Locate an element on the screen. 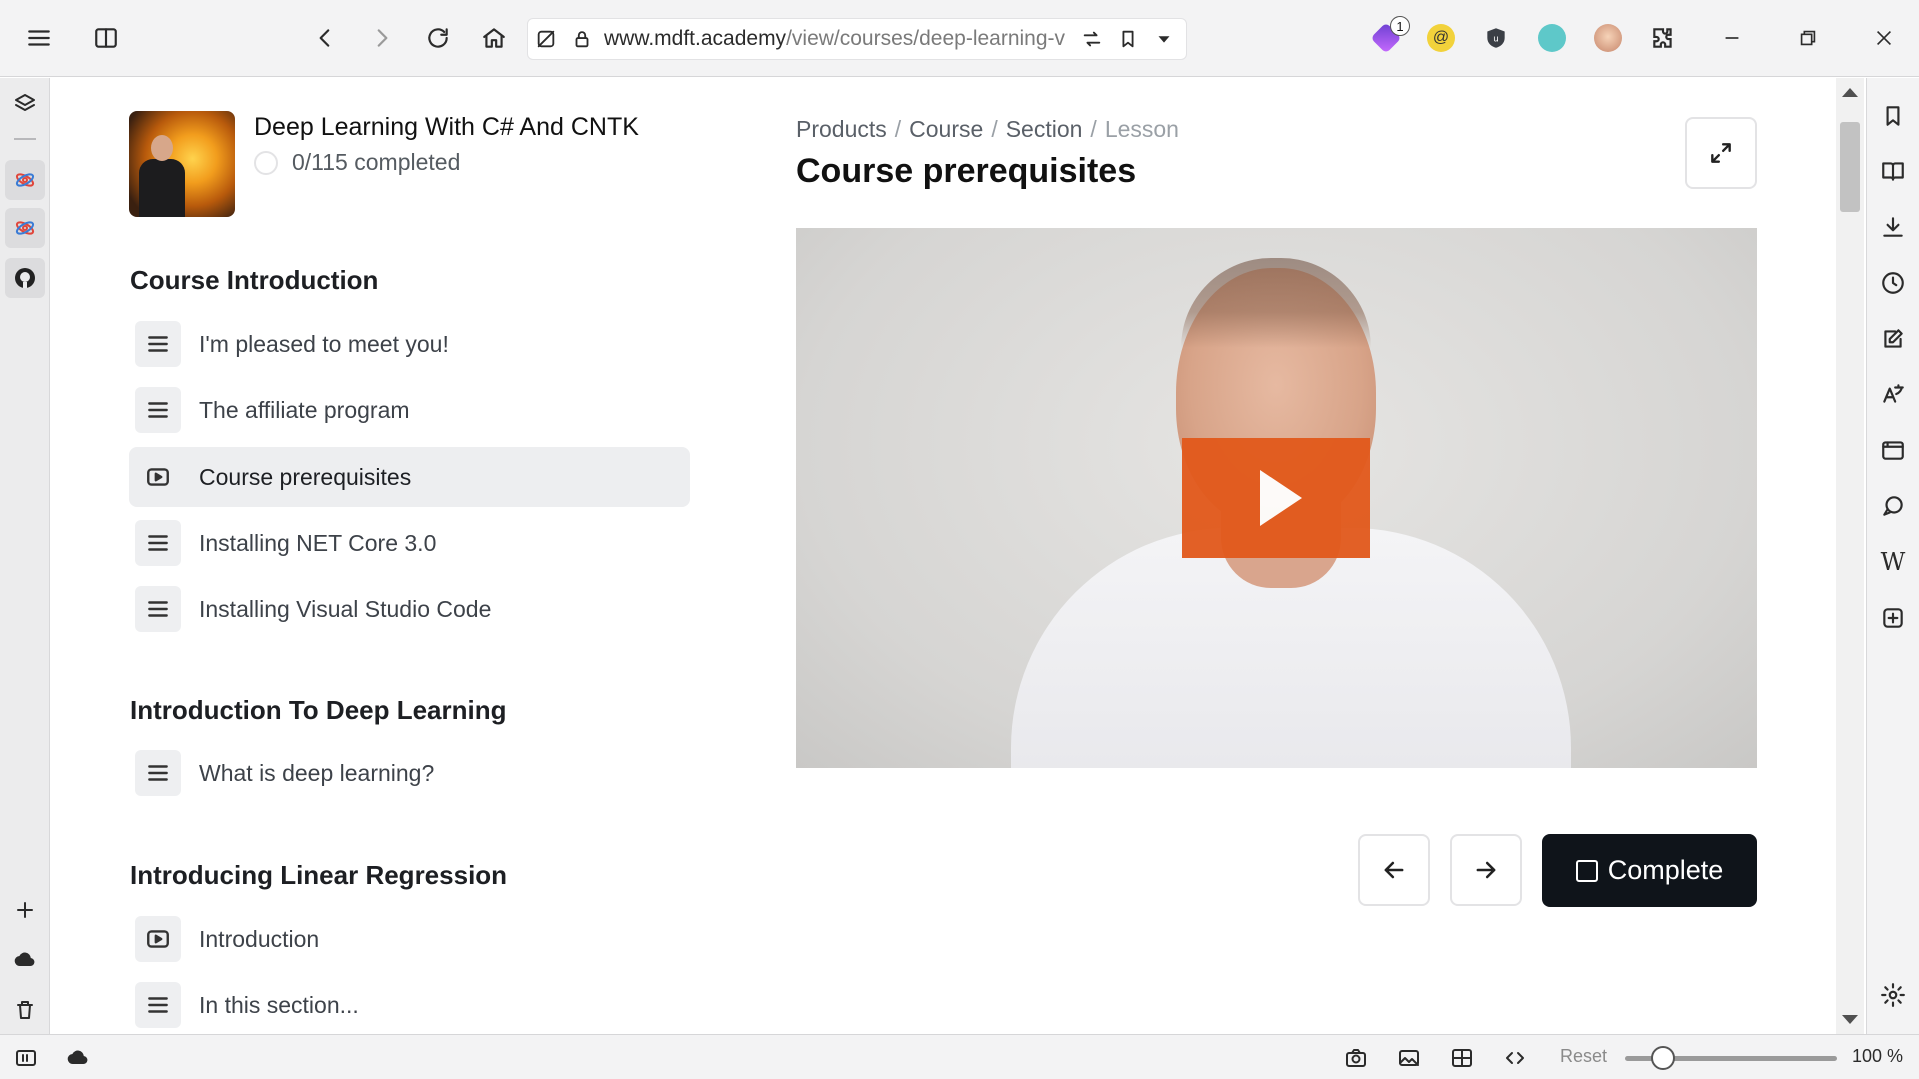  previous-lesson-button is located at coordinates (1394, 870).